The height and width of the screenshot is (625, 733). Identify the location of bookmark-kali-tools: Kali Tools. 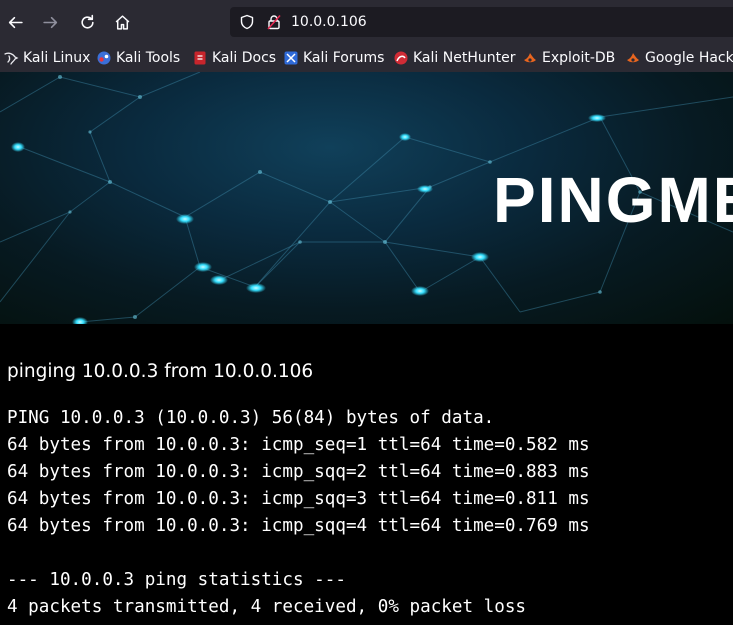
(138, 58).